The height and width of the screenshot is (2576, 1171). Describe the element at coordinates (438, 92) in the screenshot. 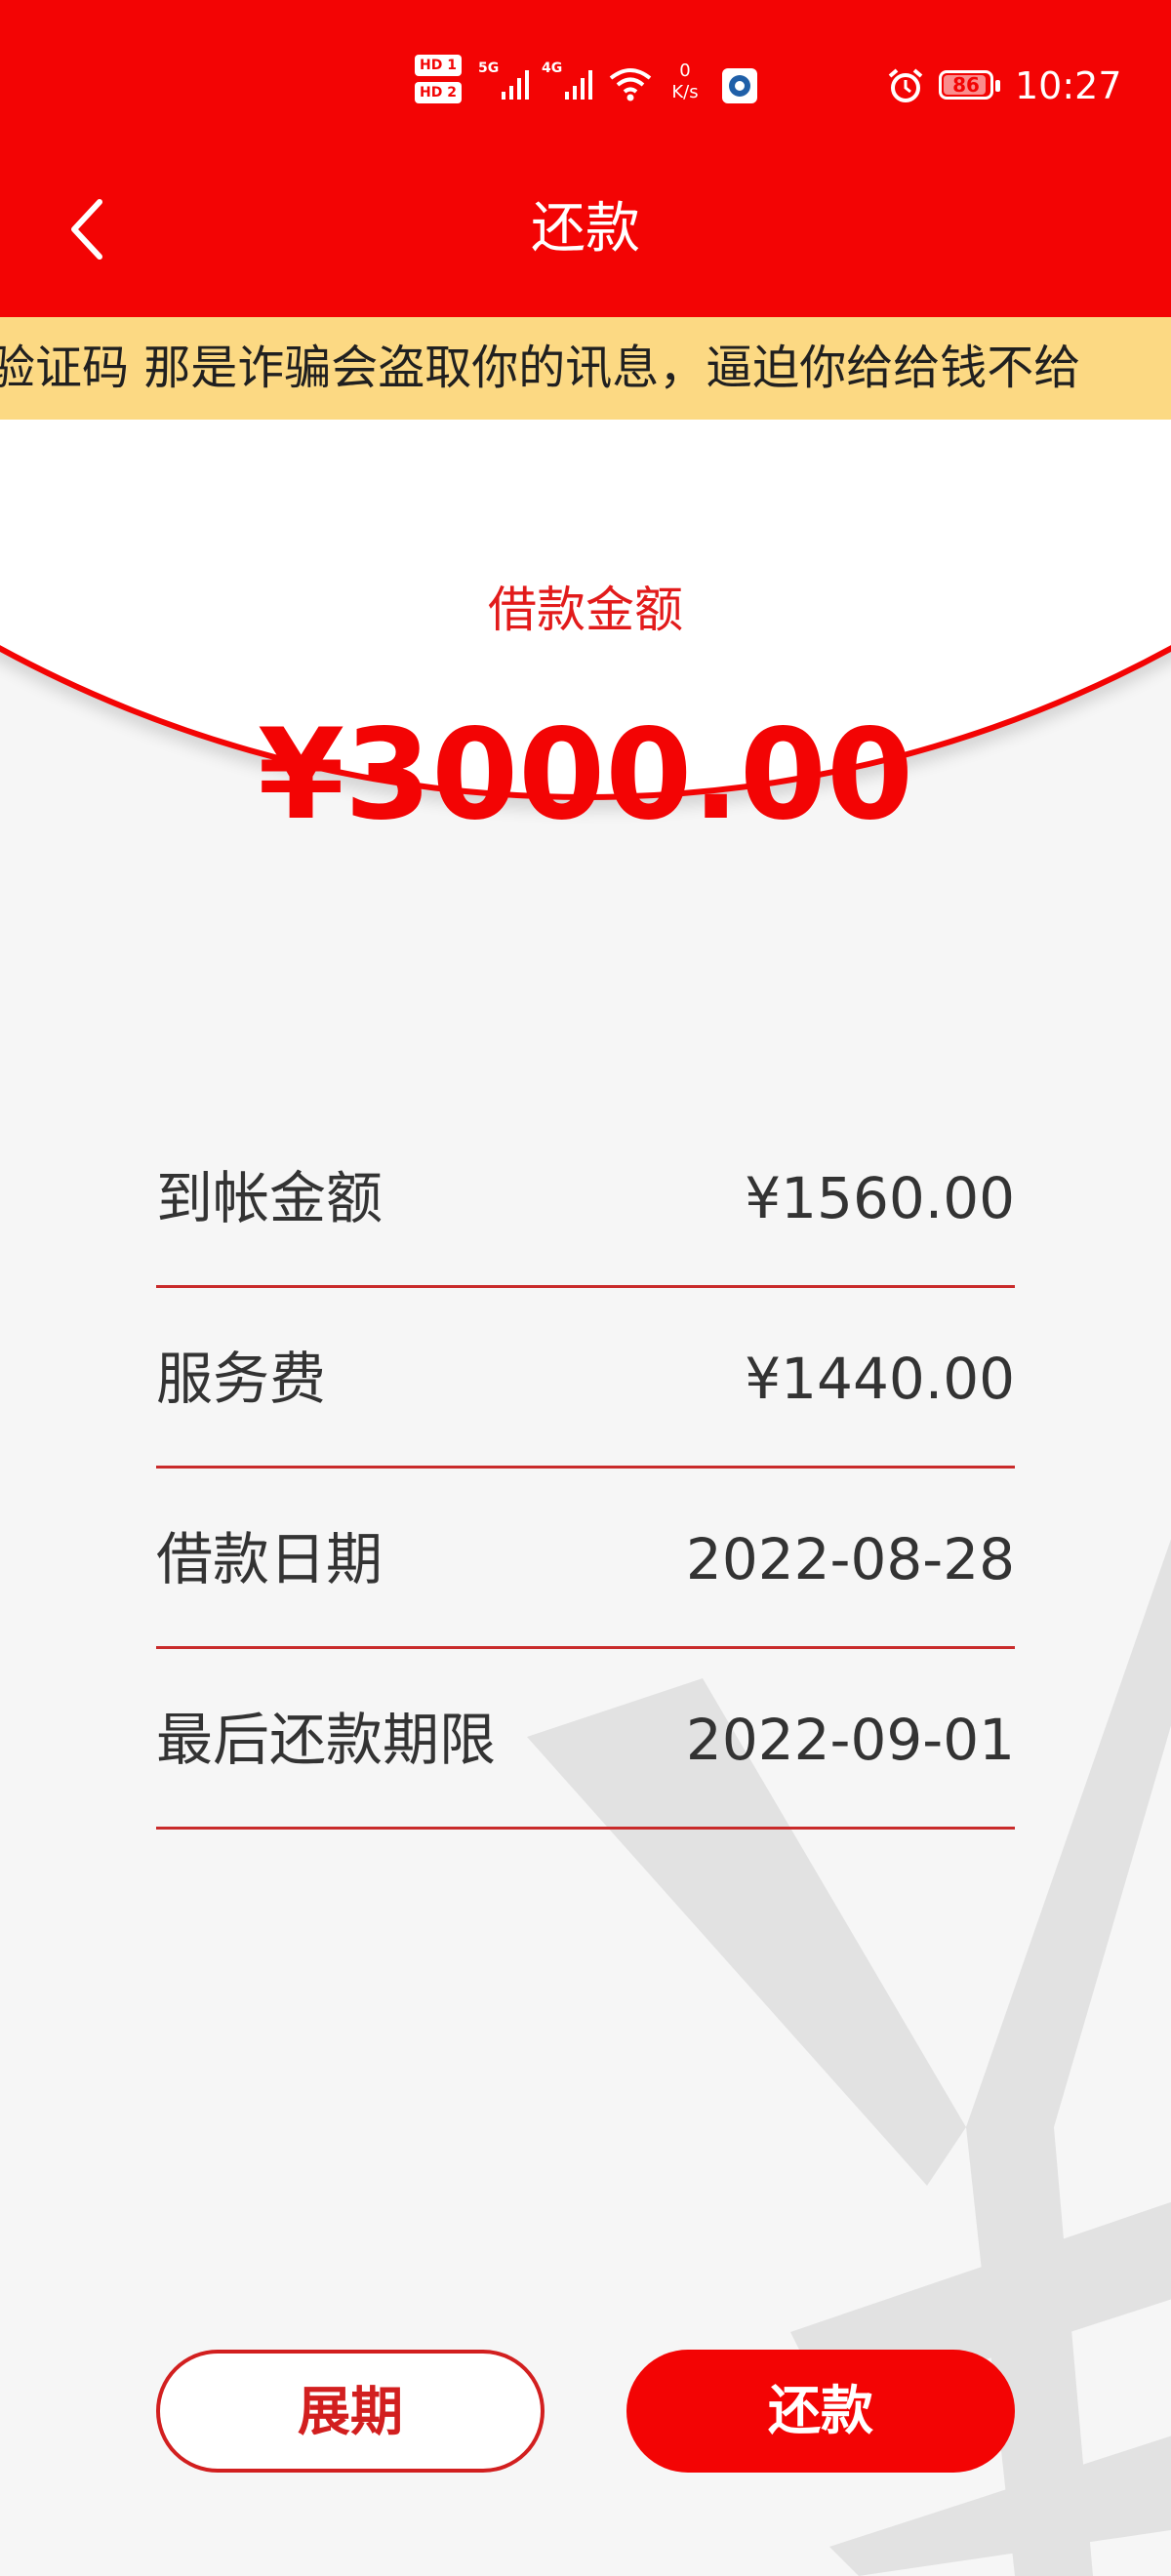

I see `hd2-badge: HD 2` at that location.